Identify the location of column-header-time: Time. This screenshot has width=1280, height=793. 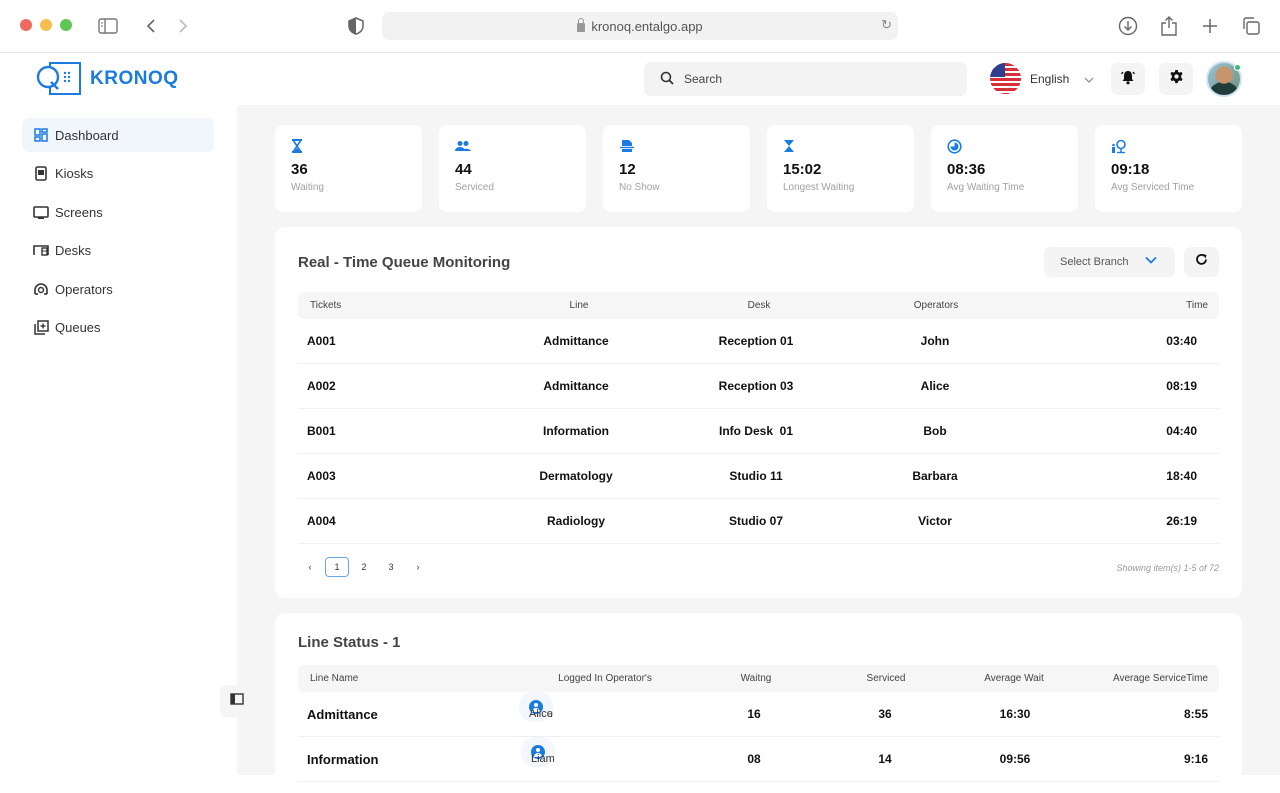
(1197, 305).